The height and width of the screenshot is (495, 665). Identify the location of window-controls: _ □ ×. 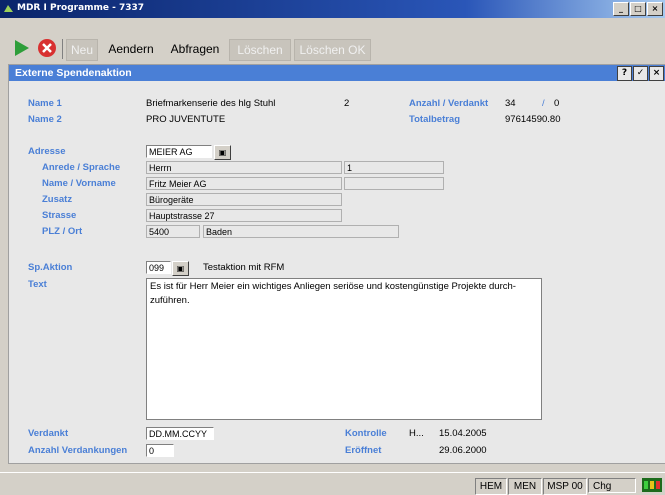
(637, 9).